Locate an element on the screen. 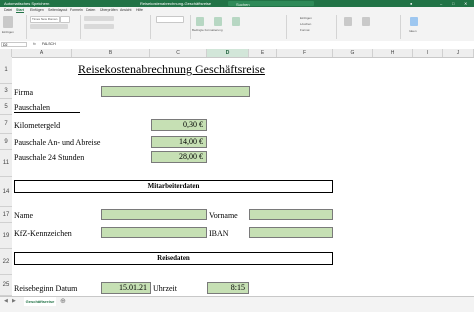 The height and width of the screenshot is (312, 474). an-abreise-label: Pauschale An- und Abreise is located at coordinates (57, 142).